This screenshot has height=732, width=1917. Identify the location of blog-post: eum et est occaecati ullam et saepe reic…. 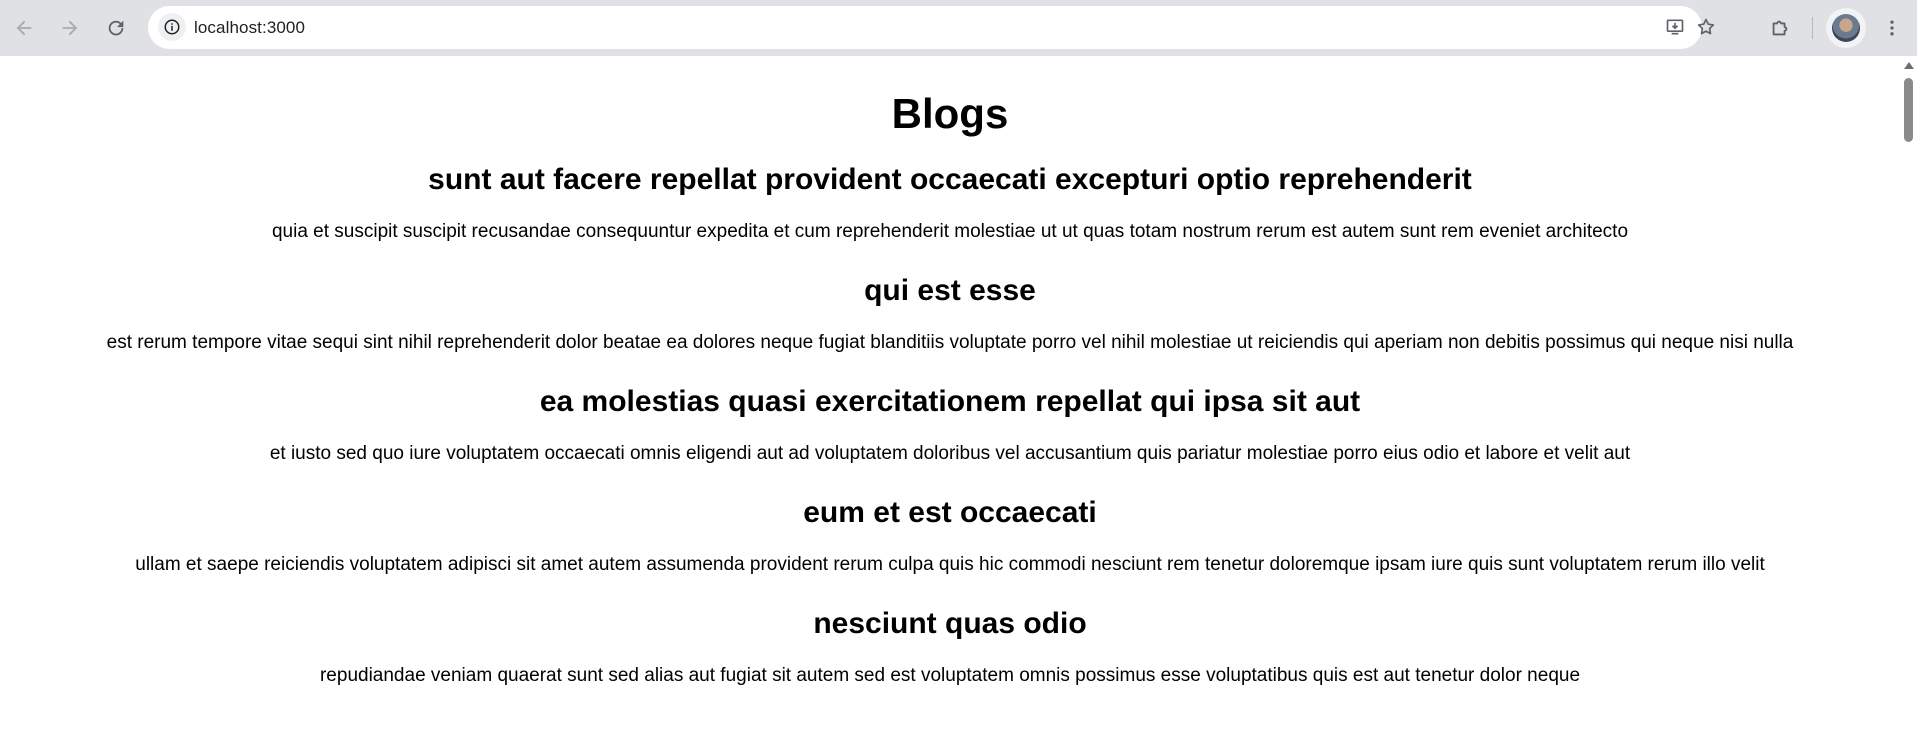
(950, 535).